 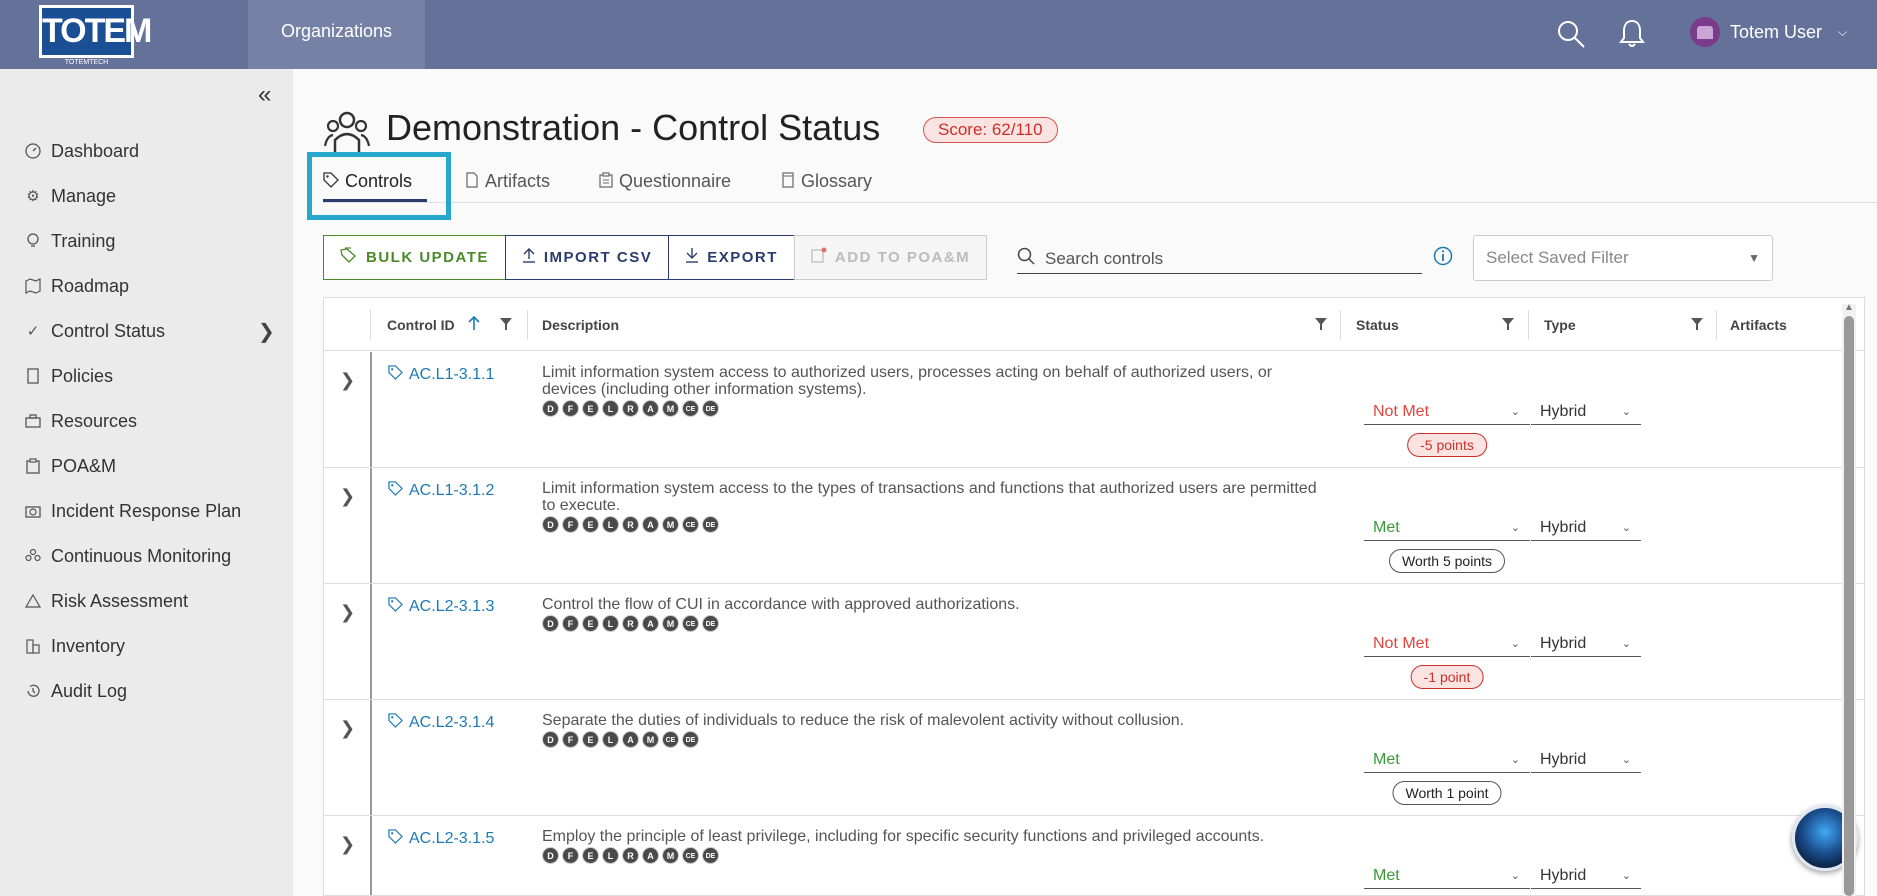 I want to click on sidebar-item-incident-response-plan: Incident Response Plan, so click(x=132, y=511).